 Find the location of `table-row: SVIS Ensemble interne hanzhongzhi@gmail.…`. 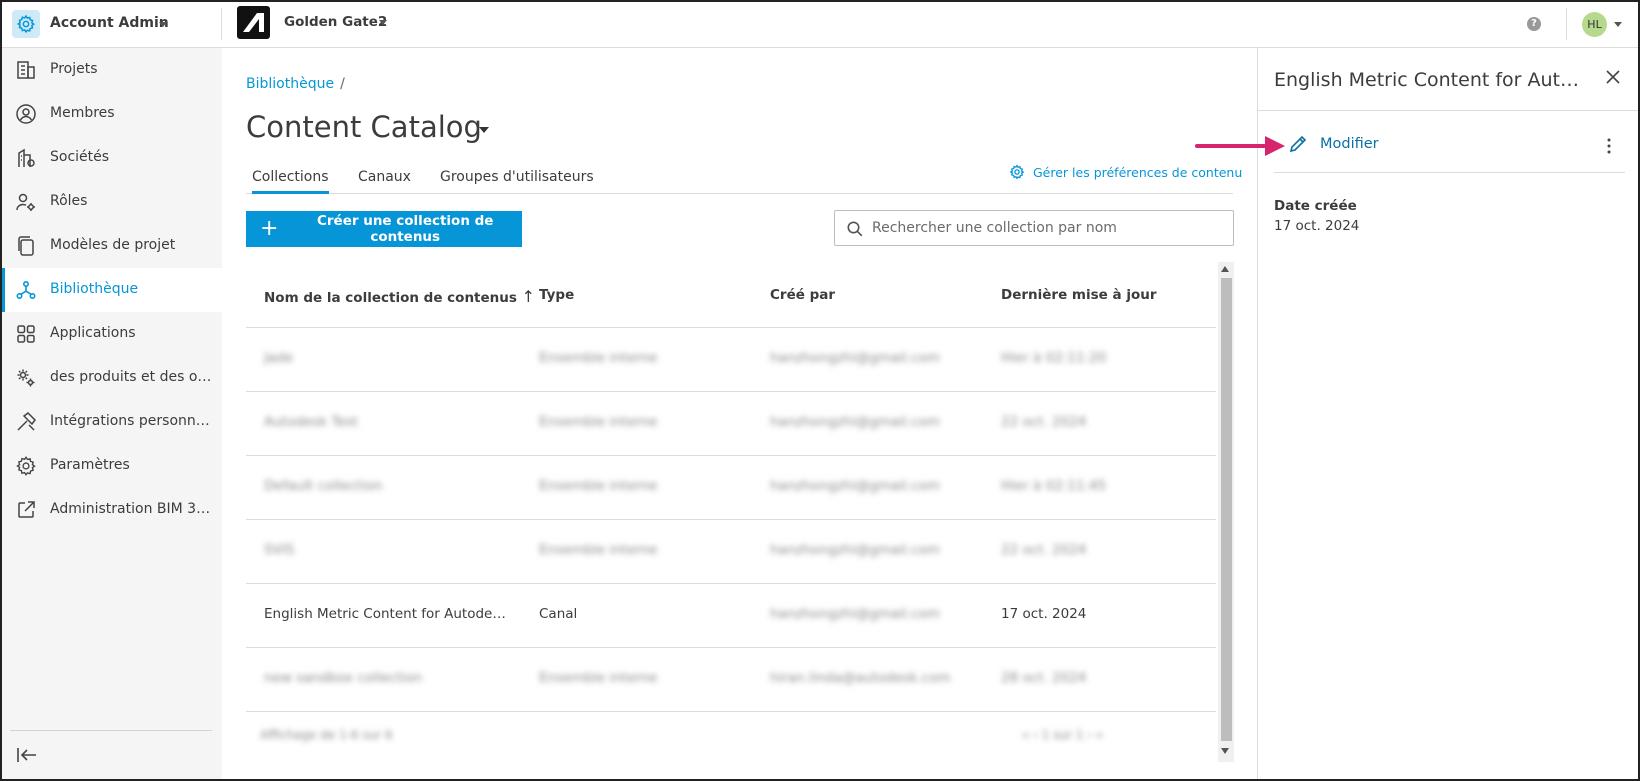

table-row: SVIS Ensemble interne hanzhongzhi@gmail.… is located at coordinates (731, 552).